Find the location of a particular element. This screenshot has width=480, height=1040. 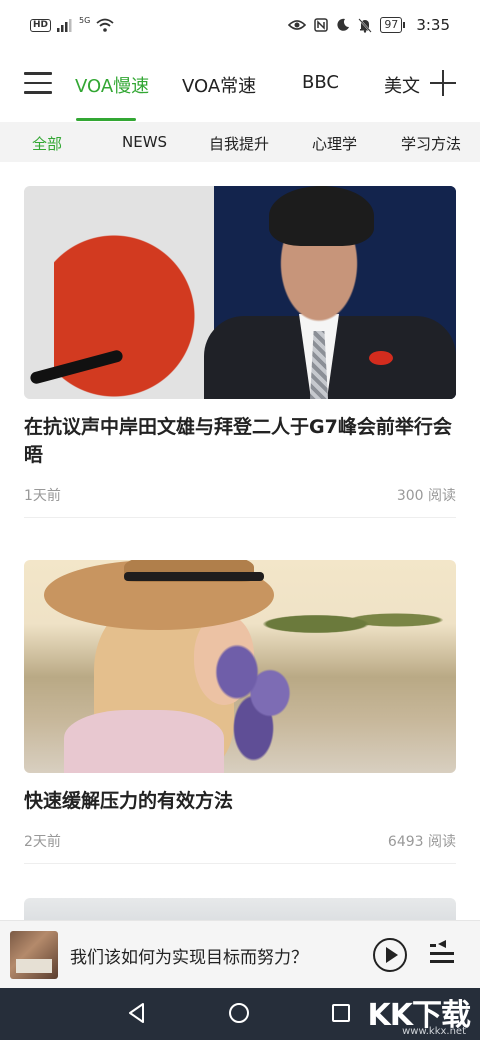

mini-player-thumbnail is located at coordinates (34, 955).